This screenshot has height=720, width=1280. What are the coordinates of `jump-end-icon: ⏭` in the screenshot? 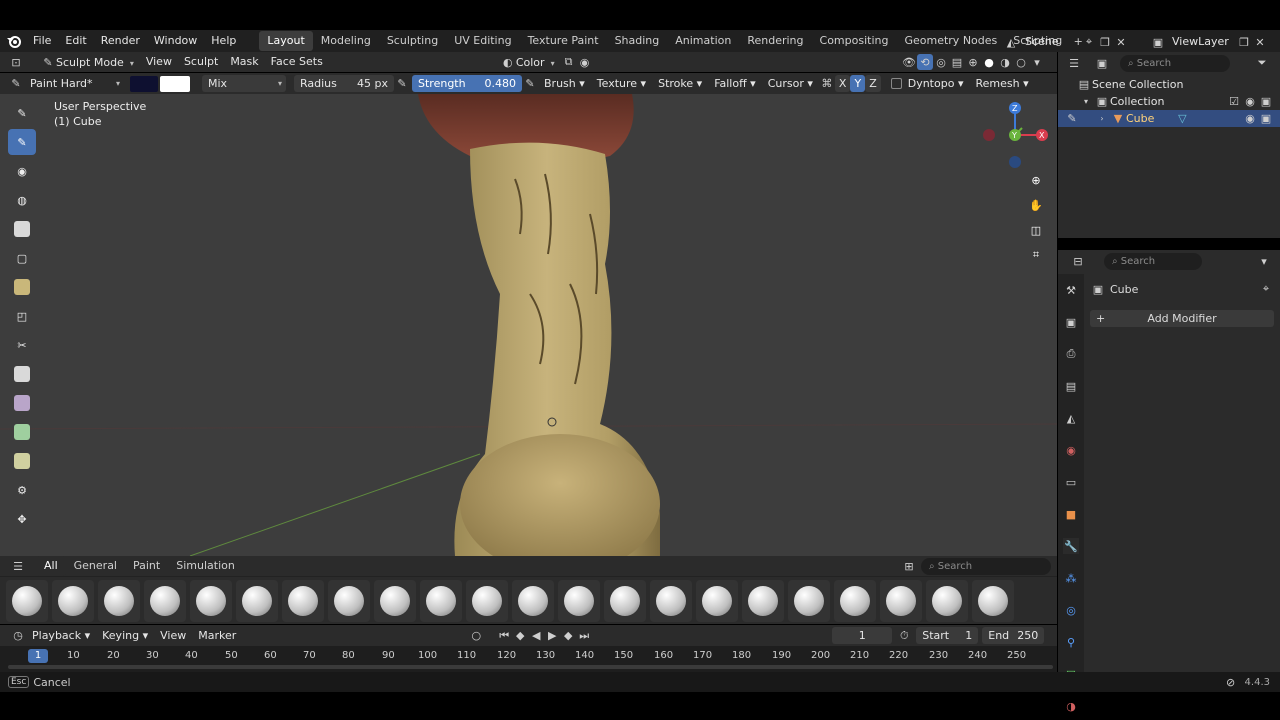 It's located at (584, 636).